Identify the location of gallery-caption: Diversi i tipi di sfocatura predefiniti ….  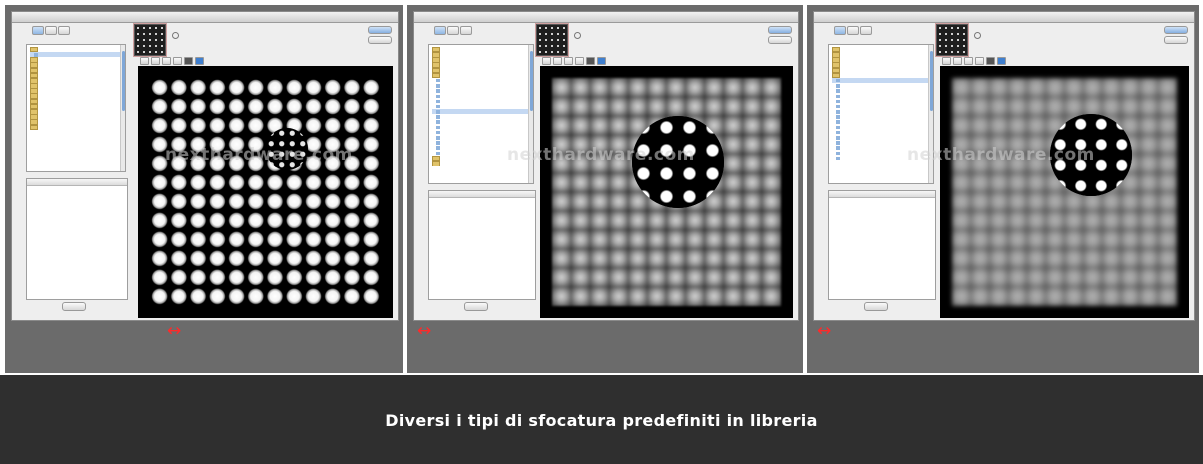
(601, 420).